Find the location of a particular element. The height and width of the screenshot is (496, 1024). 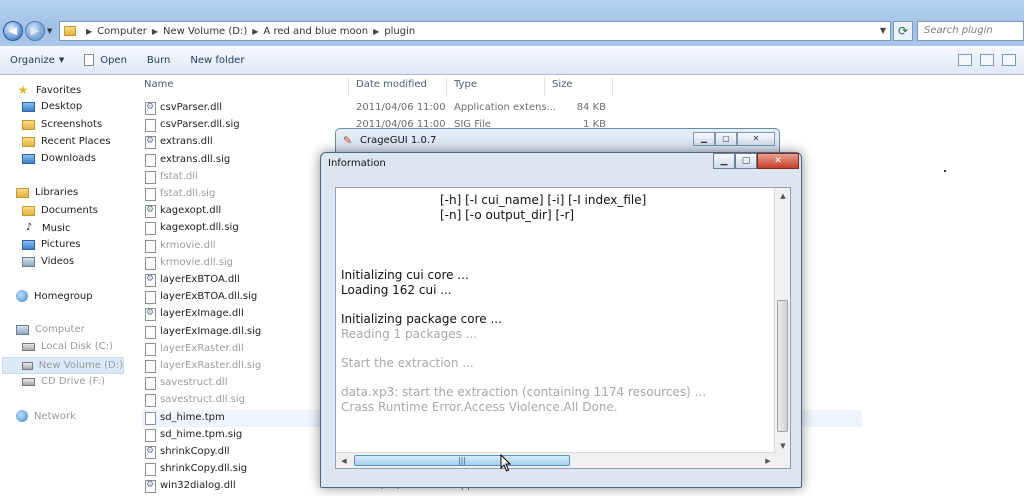

nav-cd-drive: CD Drive (F:) is located at coordinates (63, 381).